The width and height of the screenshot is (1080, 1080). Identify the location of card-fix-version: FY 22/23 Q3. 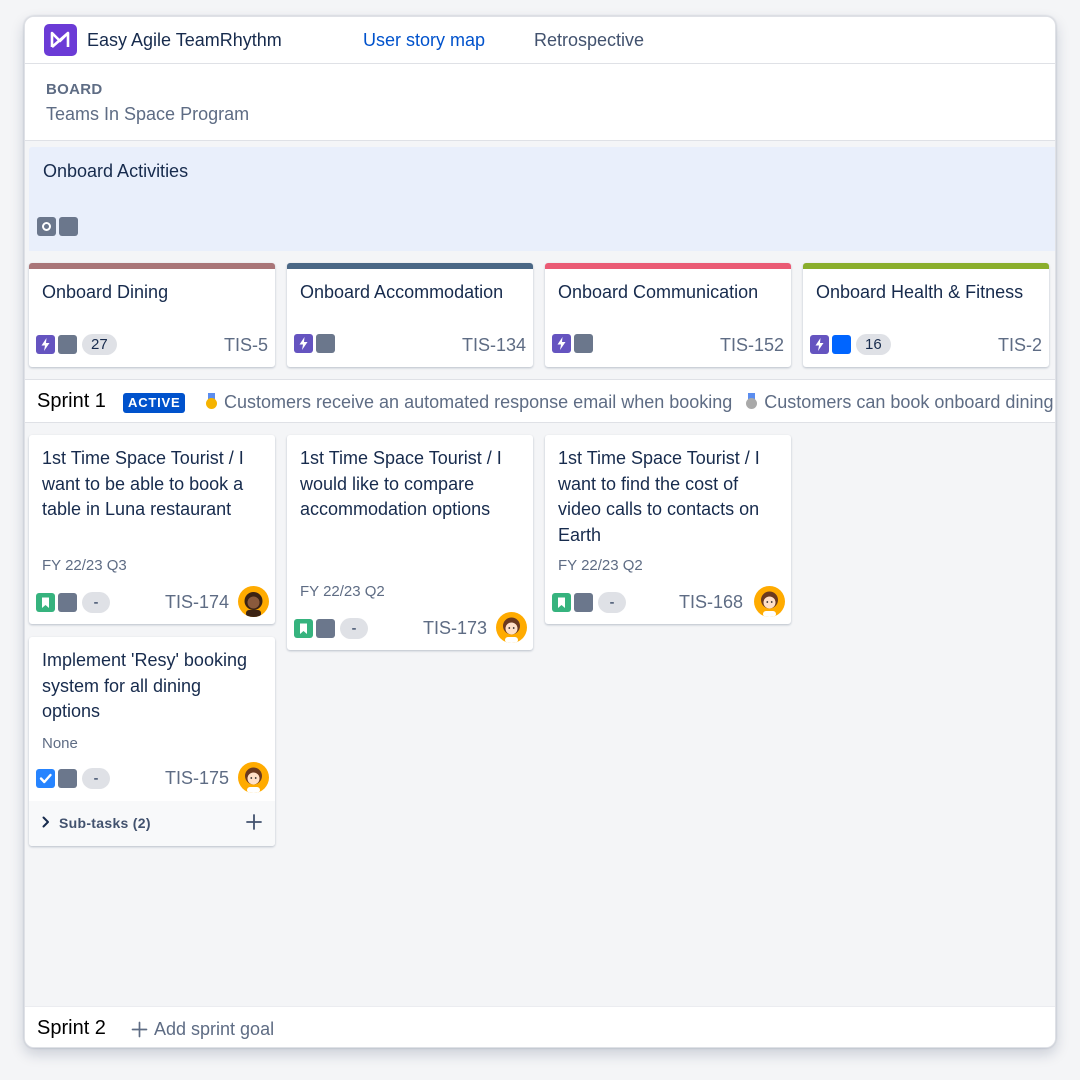
(84, 565).